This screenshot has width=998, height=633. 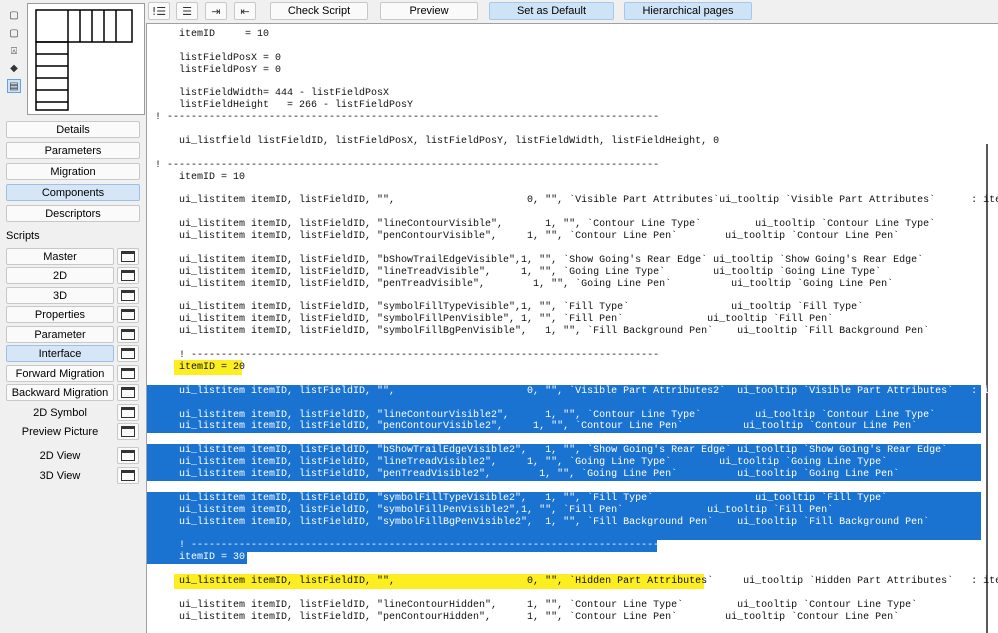 I want to click on code-text: itemID = 10, so click(x=212, y=34).